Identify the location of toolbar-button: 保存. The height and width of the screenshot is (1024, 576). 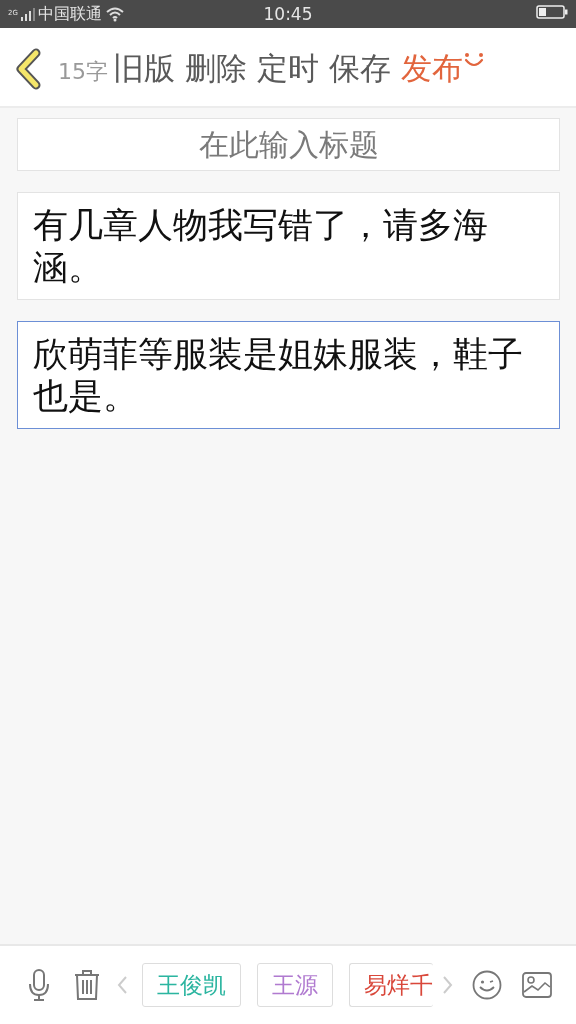
(360, 69).